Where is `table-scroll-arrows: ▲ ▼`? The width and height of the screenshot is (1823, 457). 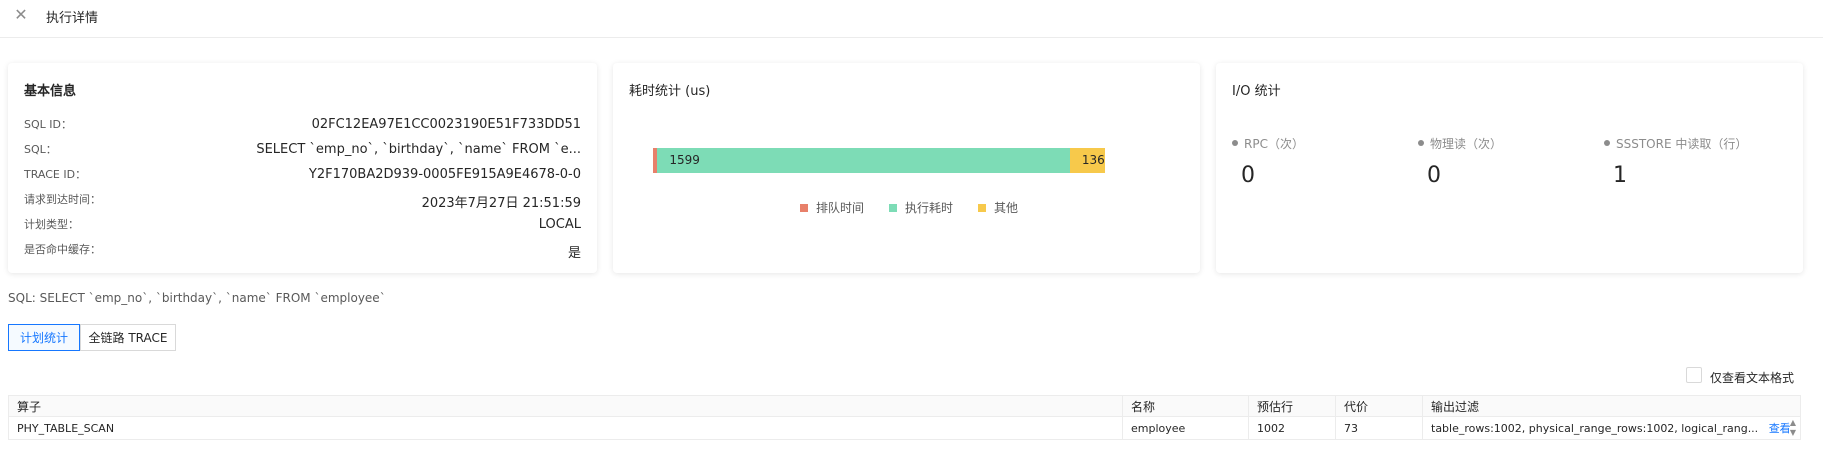
table-scroll-arrows: ▲ ▼ is located at coordinates (1793, 430).